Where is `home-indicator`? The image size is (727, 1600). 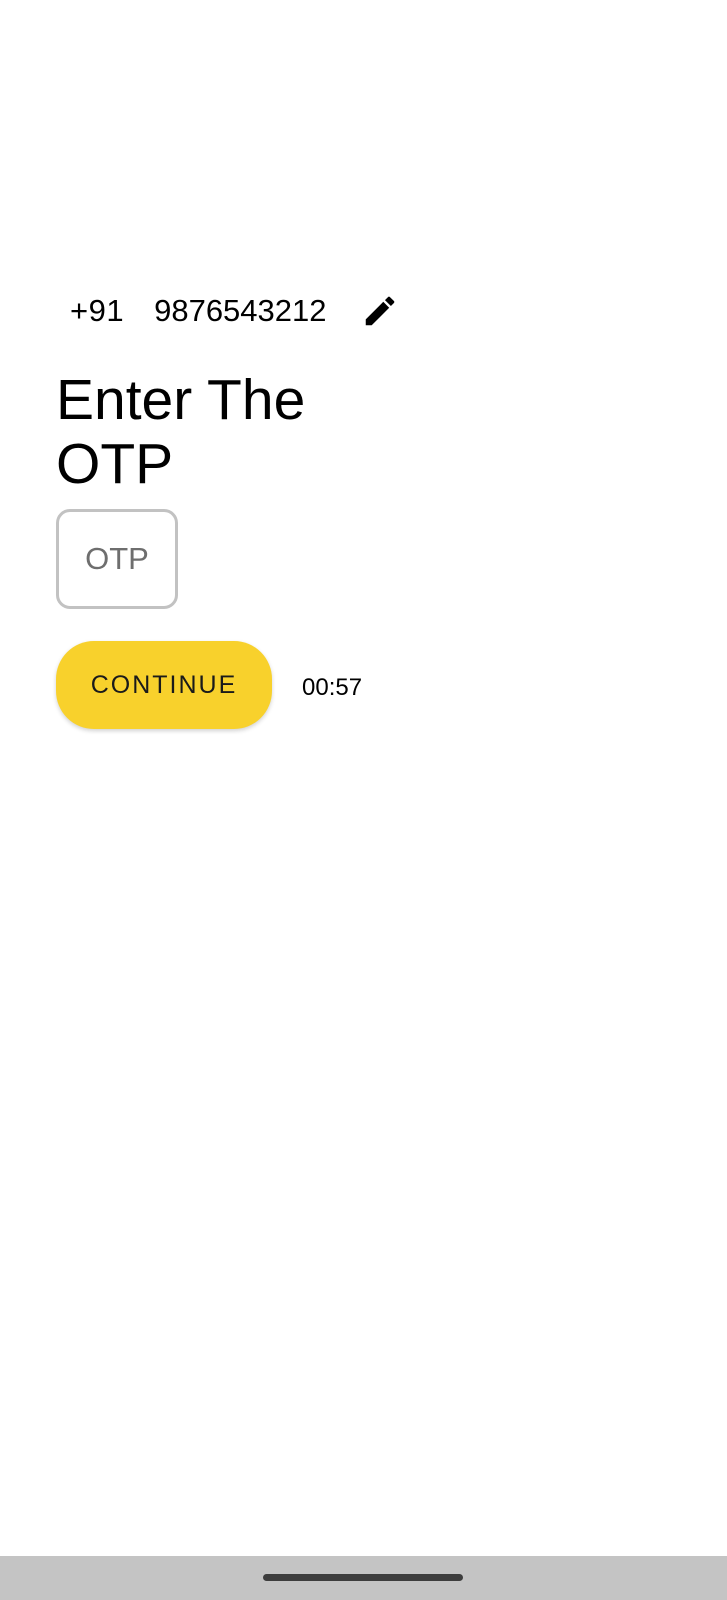 home-indicator is located at coordinates (363, 1577).